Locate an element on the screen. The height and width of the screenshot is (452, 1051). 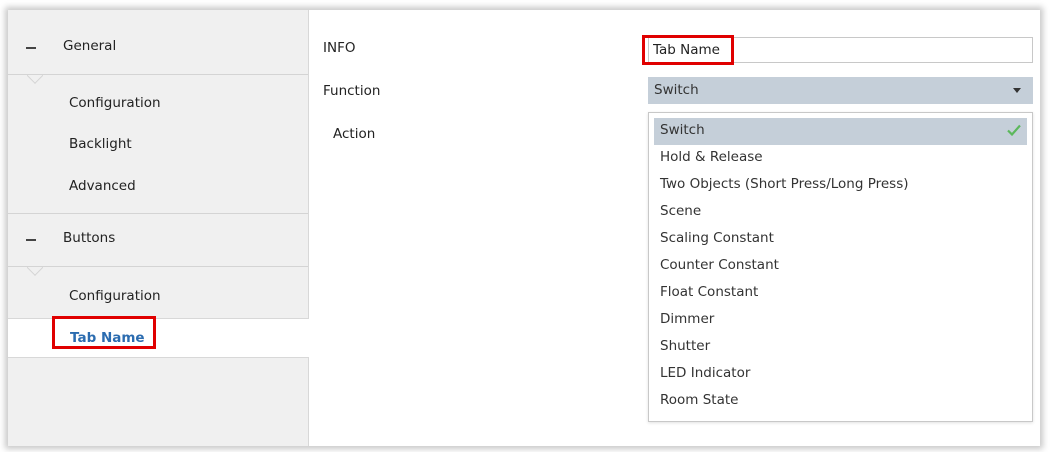
option-label: Room State is located at coordinates (699, 400).